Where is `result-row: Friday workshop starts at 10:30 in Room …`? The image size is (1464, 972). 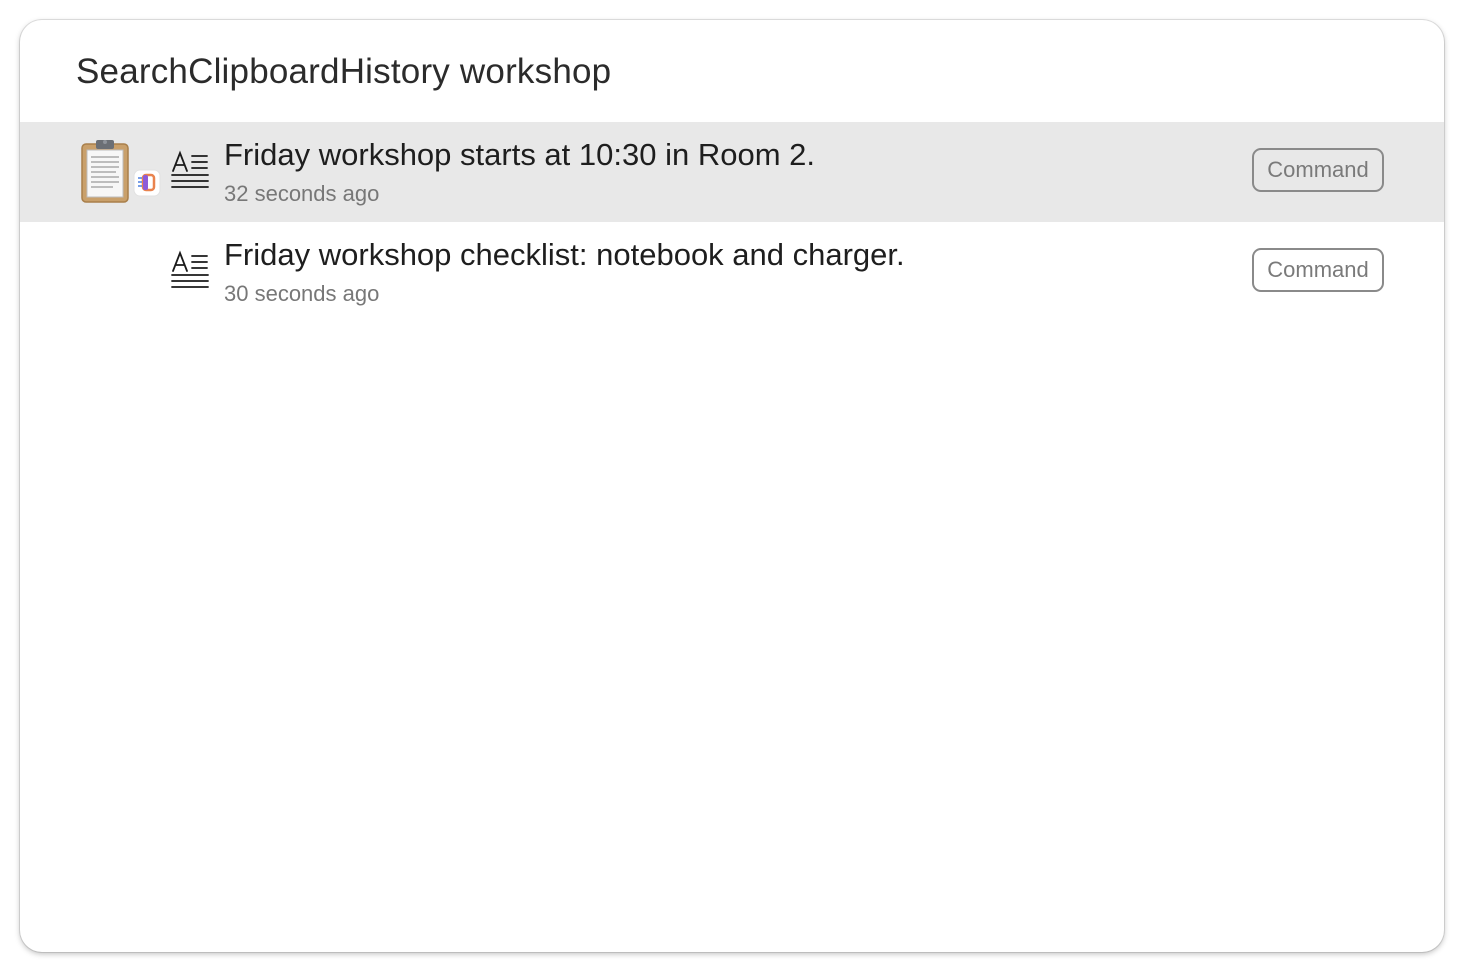 result-row: Friday workshop starts at 10:30 in Room … is located at coordinates (732, 172).